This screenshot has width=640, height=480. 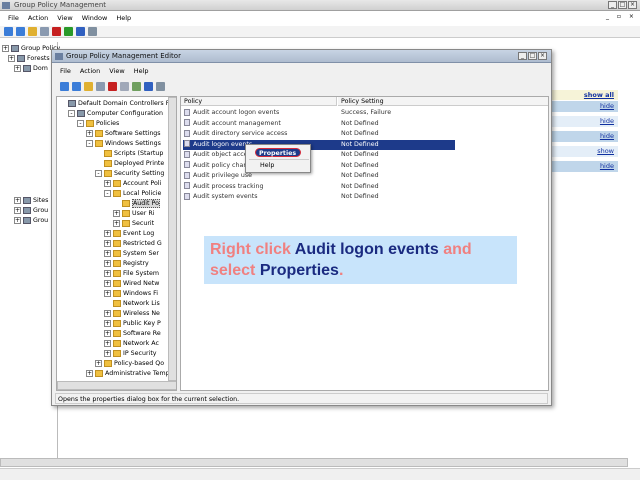 What do you see at coordinates (621, 16) in the screenshot?
I see `outer-mdi-controls: _ ▫ ×` at bounding box center [621, 16].